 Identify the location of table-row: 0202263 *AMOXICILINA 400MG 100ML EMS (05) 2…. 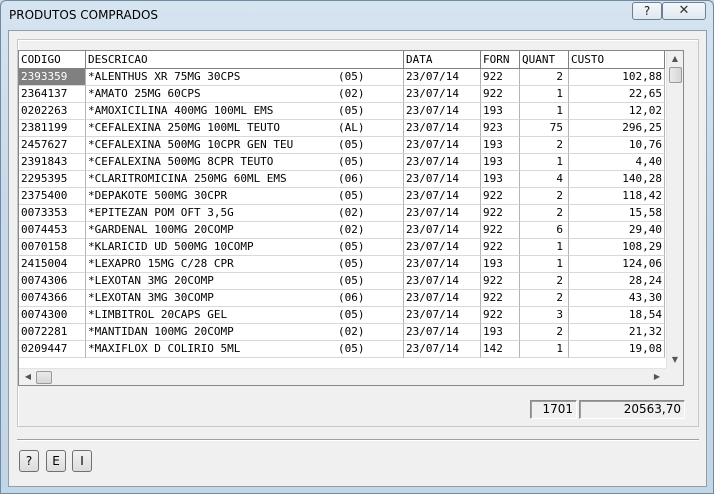
(342, 111).